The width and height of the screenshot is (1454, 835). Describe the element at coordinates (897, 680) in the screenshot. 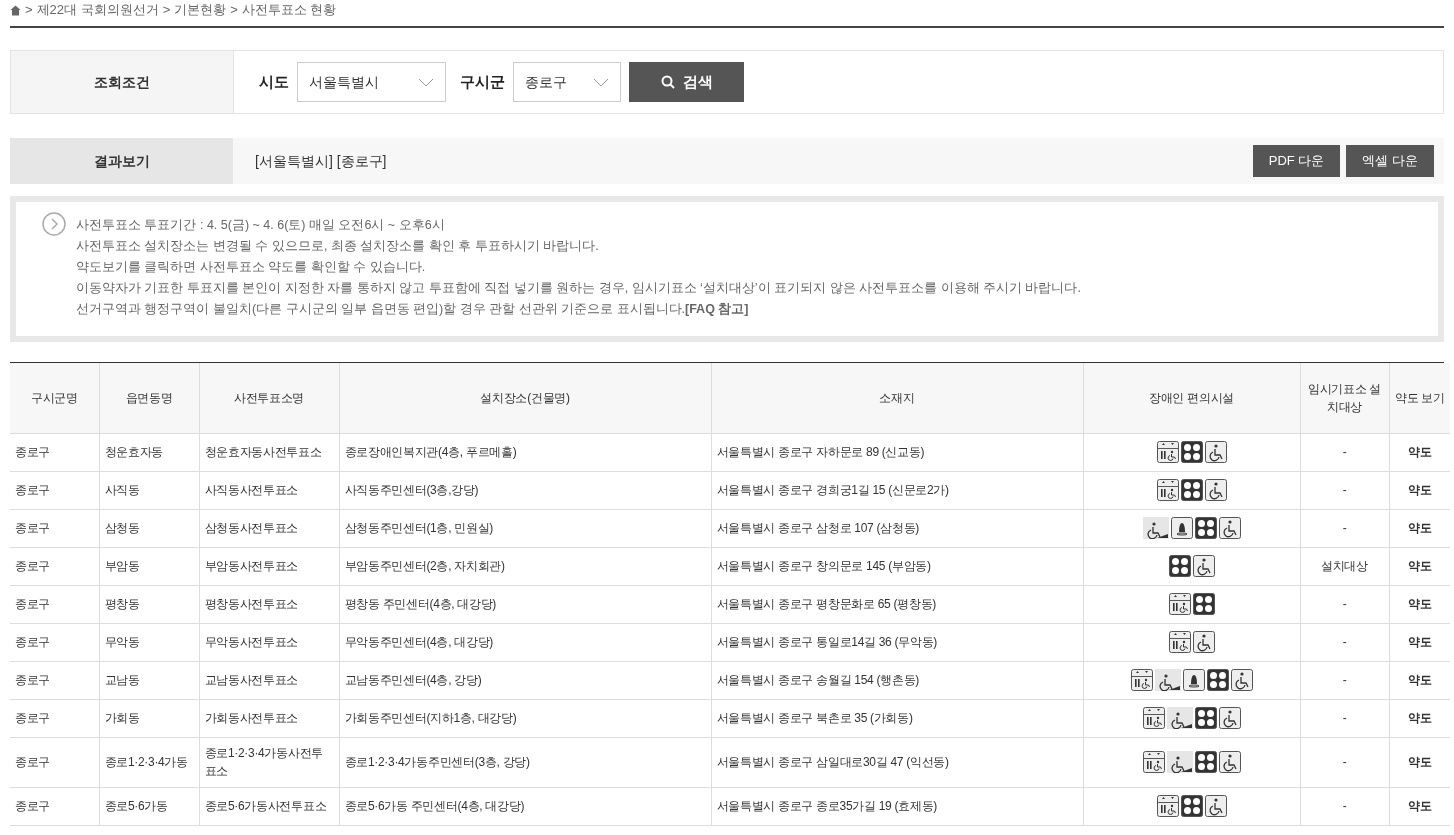

I see `table-cell: 서울특별시 종로구 송월길 154 (행촌동)` at that location.